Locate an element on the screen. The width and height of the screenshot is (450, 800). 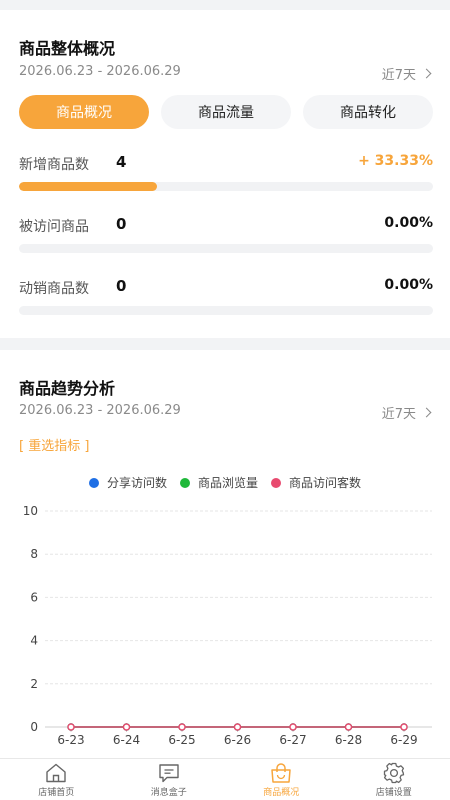
y-tick-label: 0 is located at coordinates (34, 727).